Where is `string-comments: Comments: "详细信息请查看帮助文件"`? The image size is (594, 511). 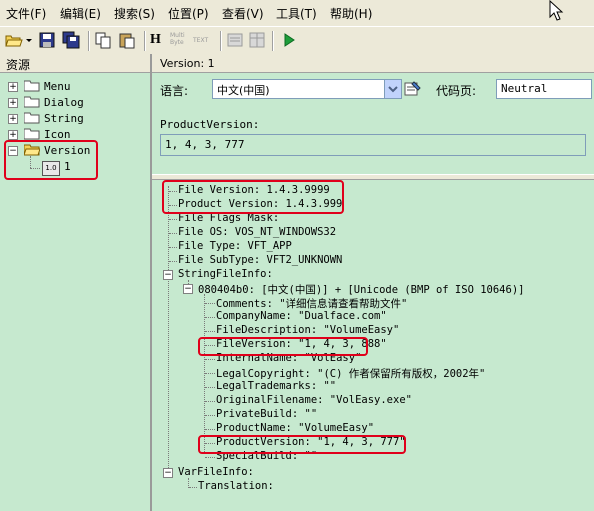 string-comments: Comments: "详细信息请查看帮助文件" is located at coordinates (312, 304).